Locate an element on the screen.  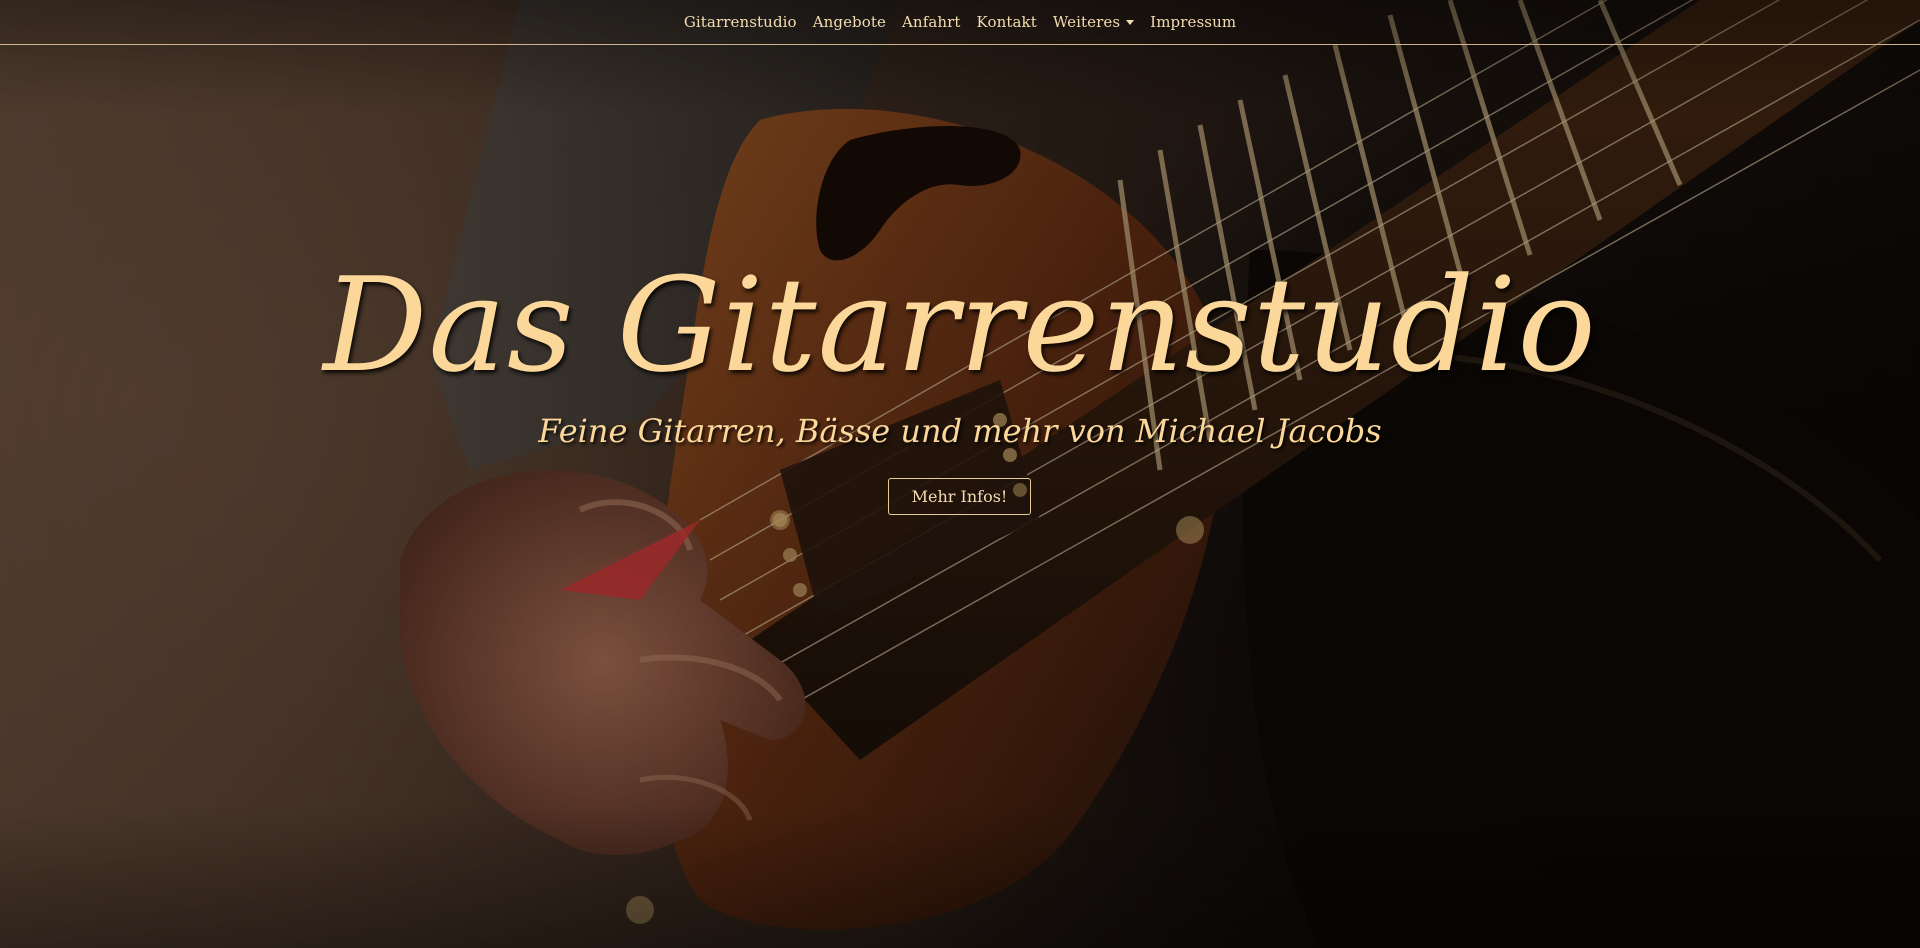
nav-link-anfahrt: Anfahrt is located at coordinates (931, 22).